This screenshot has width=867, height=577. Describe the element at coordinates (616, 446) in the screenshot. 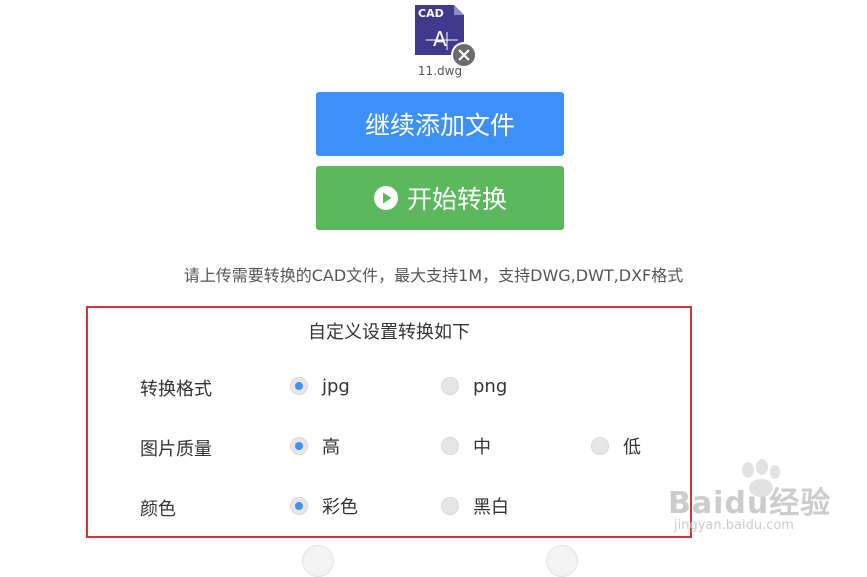

I see `quality-option-low: 低` at that location.